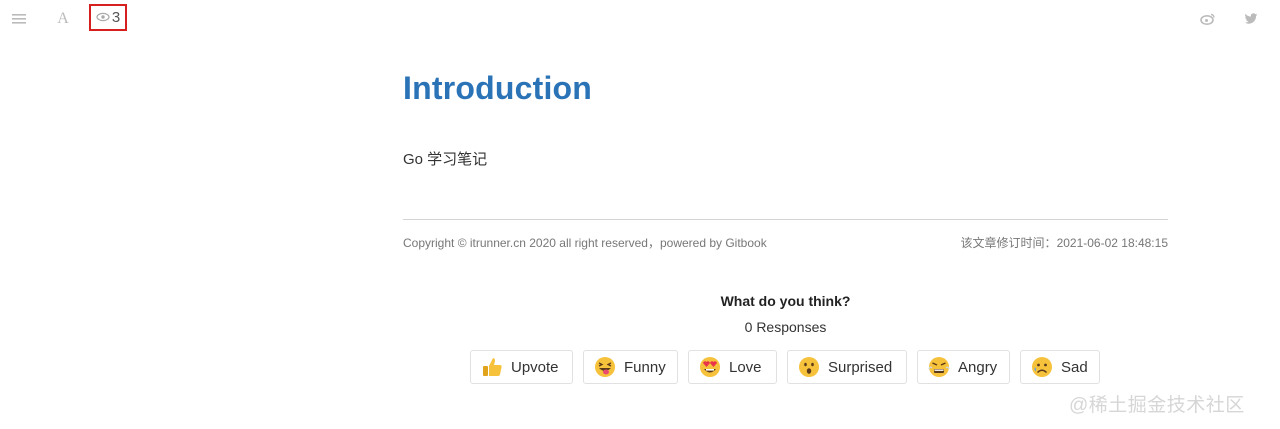 This screenshot has width=1280, height=429. What do you see at coordinates (19, 19) in the screenshot?
I see `hamburger-menu-icon` at bounding box center [19, 19].